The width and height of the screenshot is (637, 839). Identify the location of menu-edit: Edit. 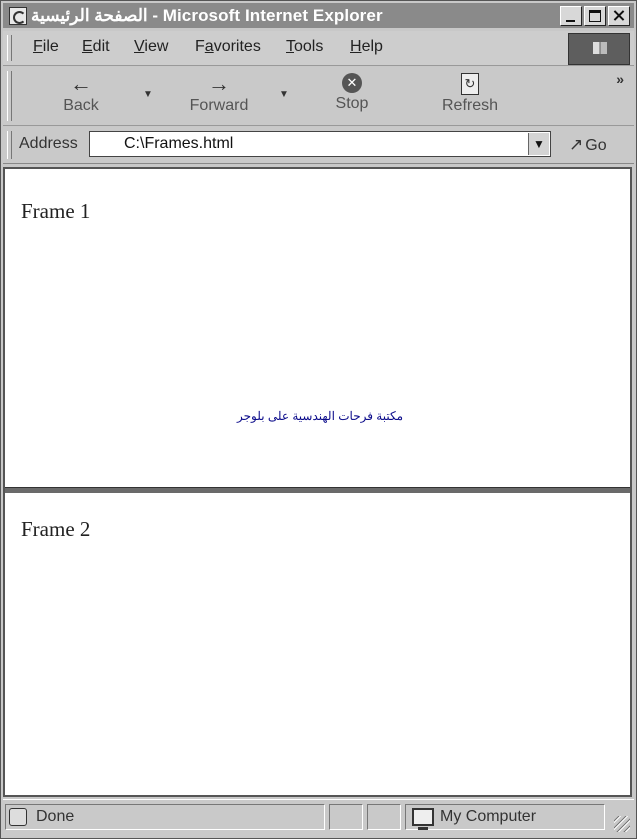
(96, 47).